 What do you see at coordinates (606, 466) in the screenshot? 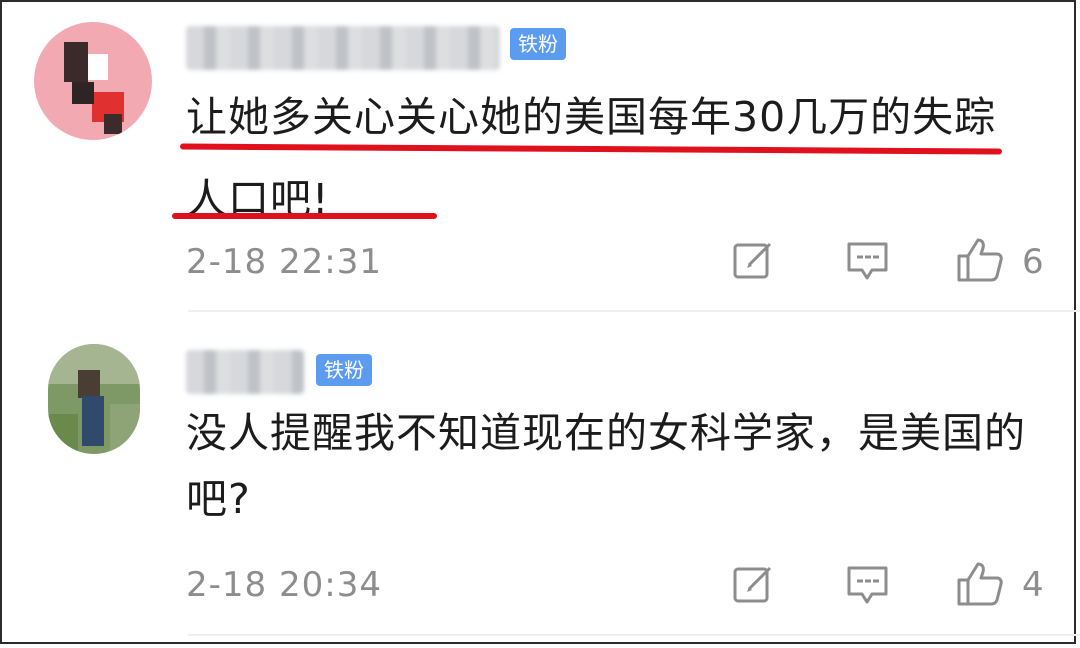
I see `comment-text: 没人提醒我不知道现在的女科学家，是美国的吧?` at bounding box center [606, 466].